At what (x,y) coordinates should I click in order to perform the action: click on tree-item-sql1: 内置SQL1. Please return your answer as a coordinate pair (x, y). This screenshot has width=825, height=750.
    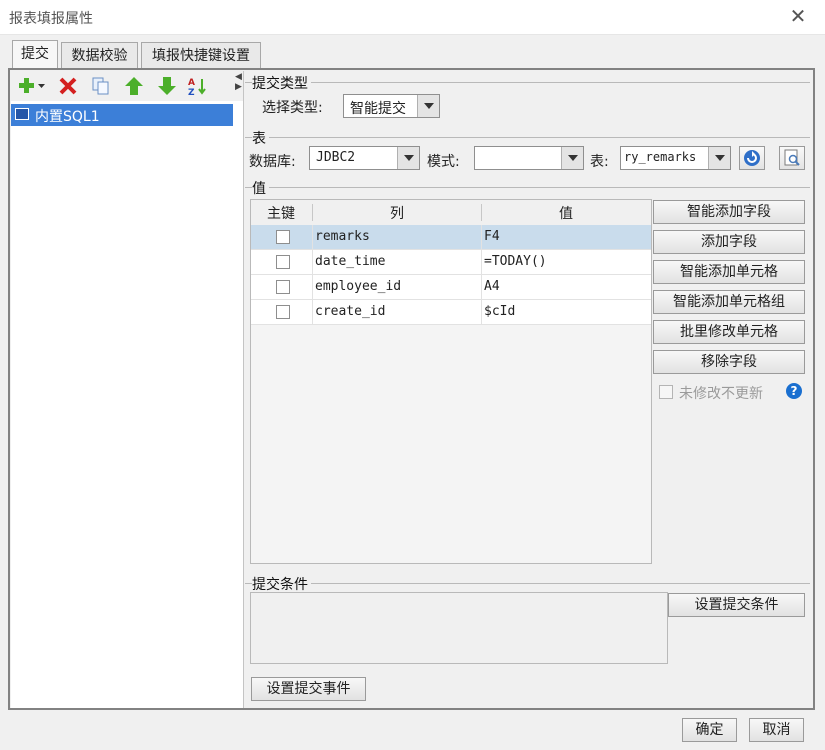
    Looking at the image, I should click on (122, 115).